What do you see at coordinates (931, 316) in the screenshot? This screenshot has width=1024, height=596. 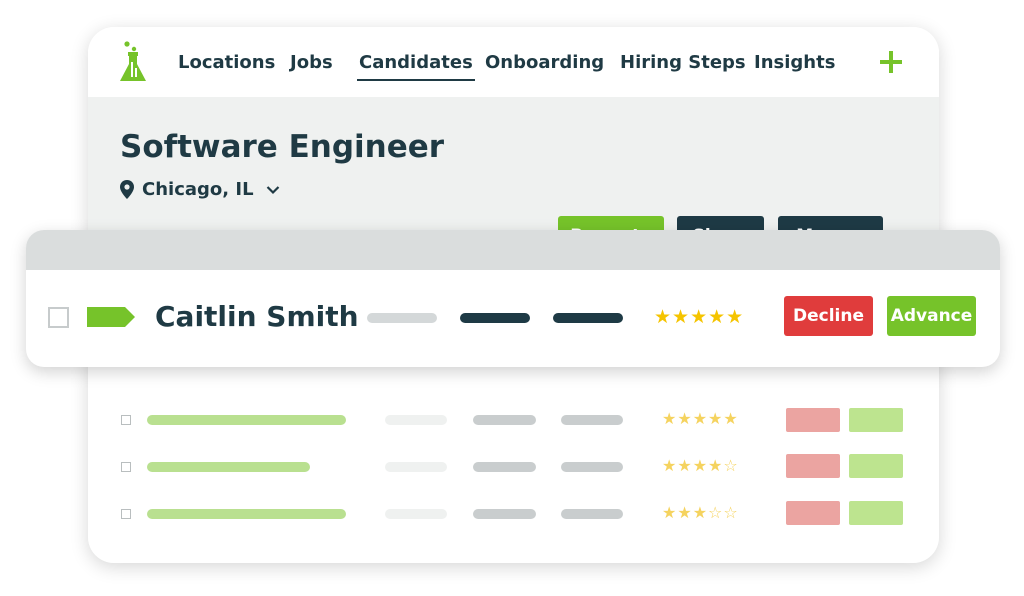 I see `advance-button: Advance` at bounding box center [931, 316].